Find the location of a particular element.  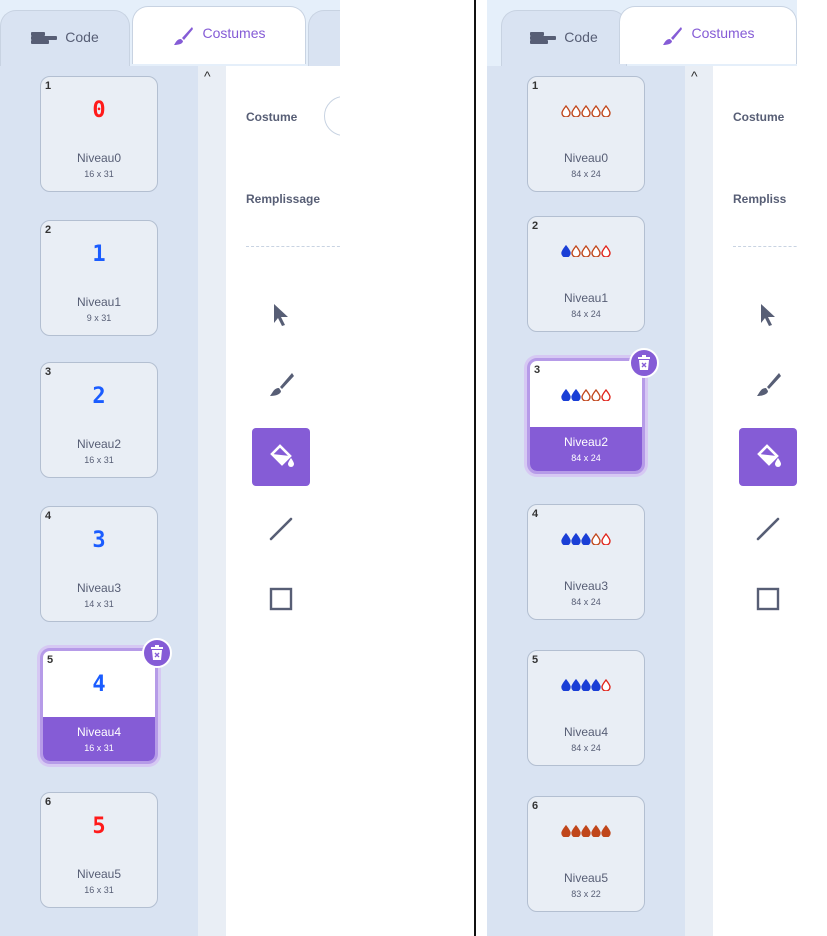

tab-sounds is located at coordinates (324, 39).